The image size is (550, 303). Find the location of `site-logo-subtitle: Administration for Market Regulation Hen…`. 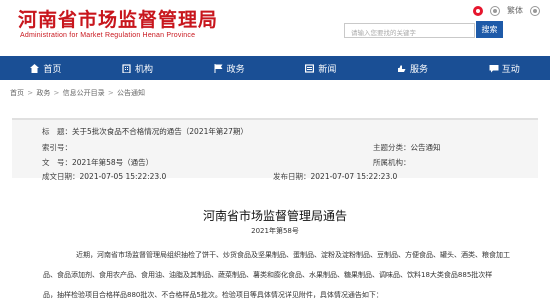

site-logo-subtitle: Administration for Market Regulation Hen… is located at coordinates (108, 35).